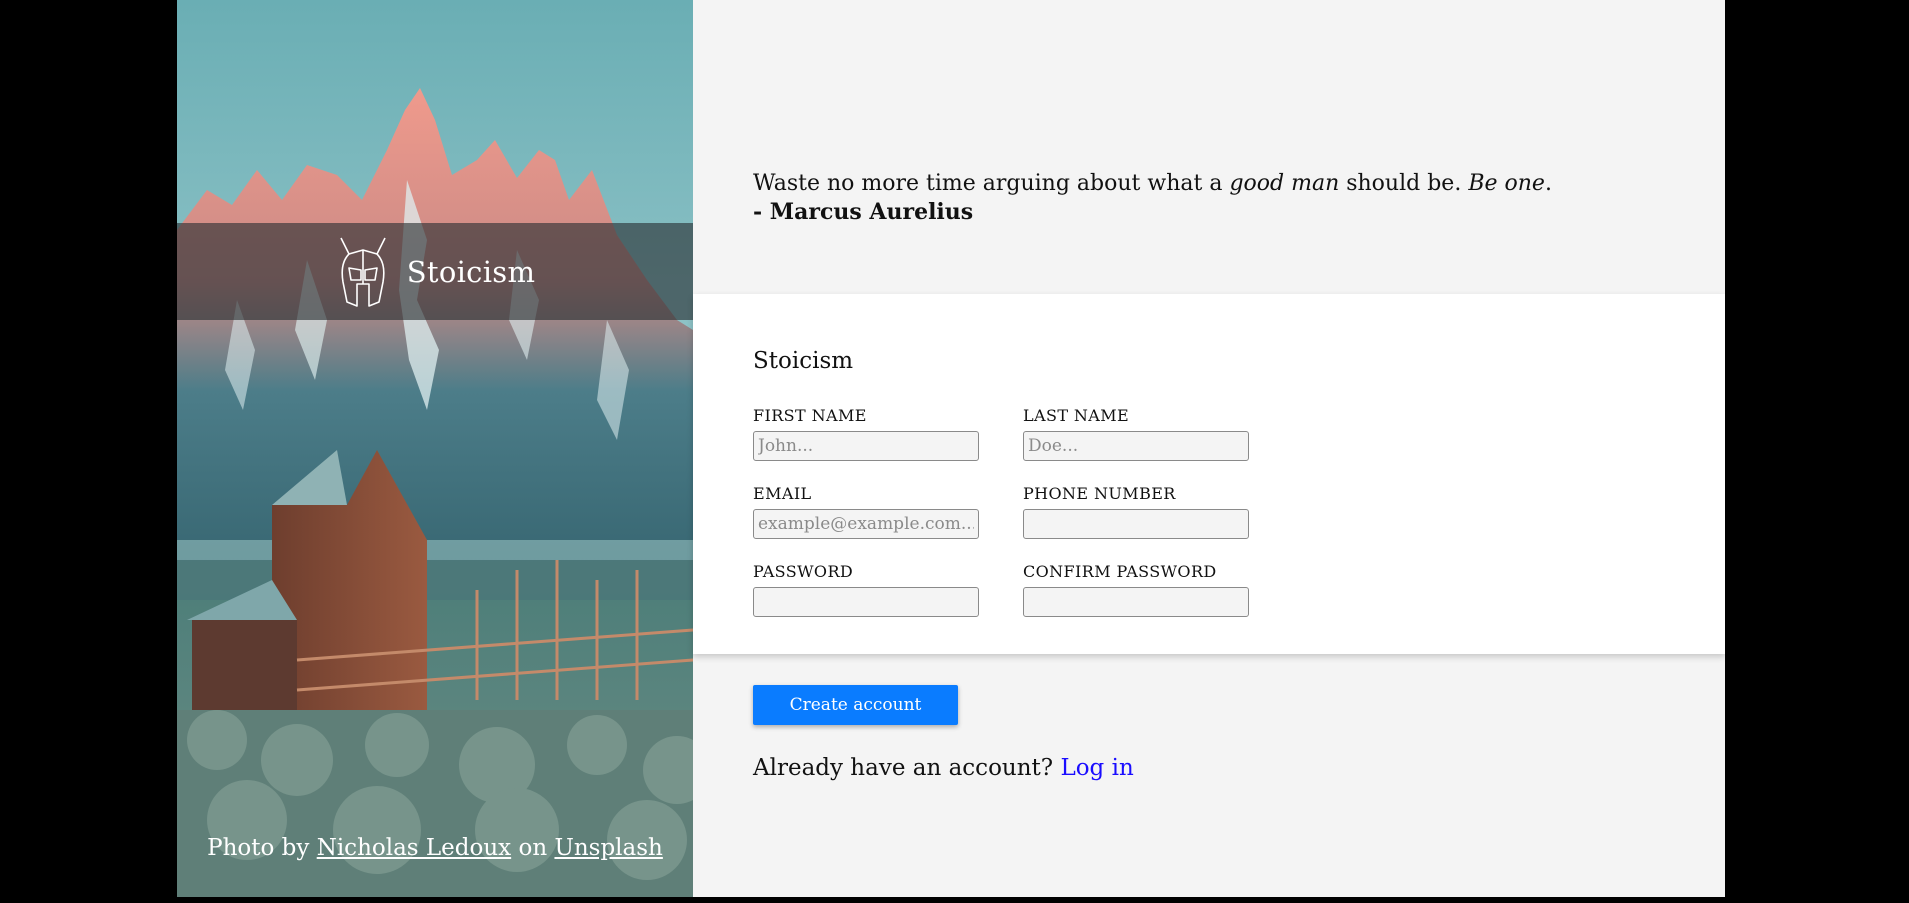 This screenshot has height=903, width=1909. I want to click on first-name-label: FIRST NAME, so click(810, 415).